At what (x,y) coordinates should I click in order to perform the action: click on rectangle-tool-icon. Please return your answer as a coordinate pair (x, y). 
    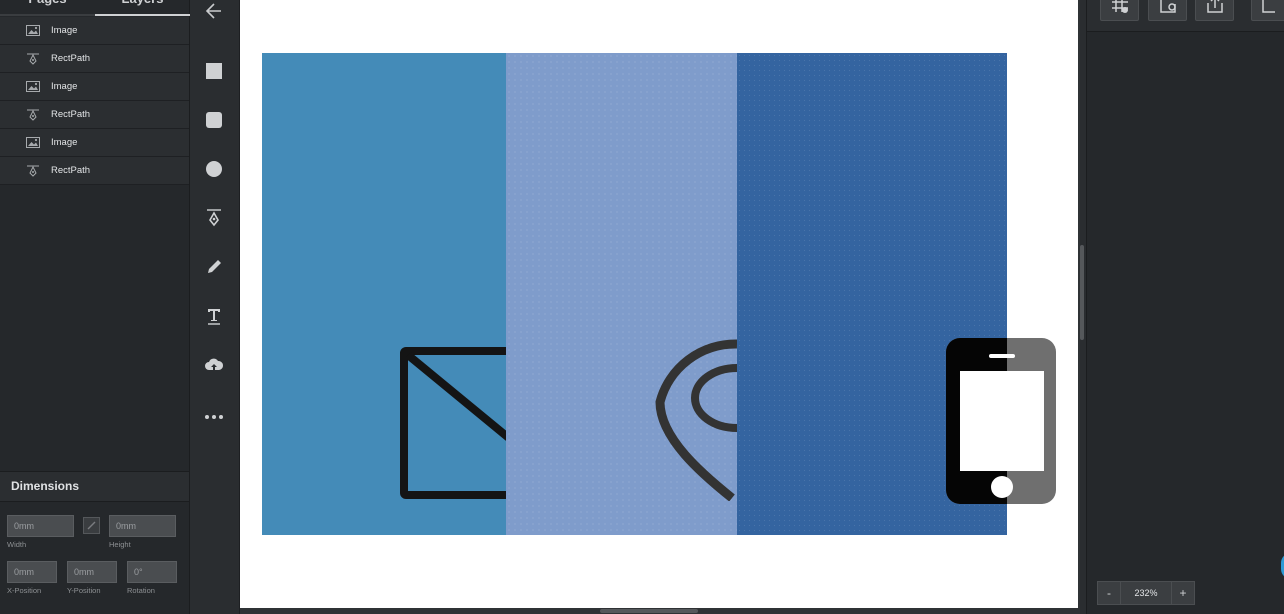
    Looking at the image, I should click on (214, 73).